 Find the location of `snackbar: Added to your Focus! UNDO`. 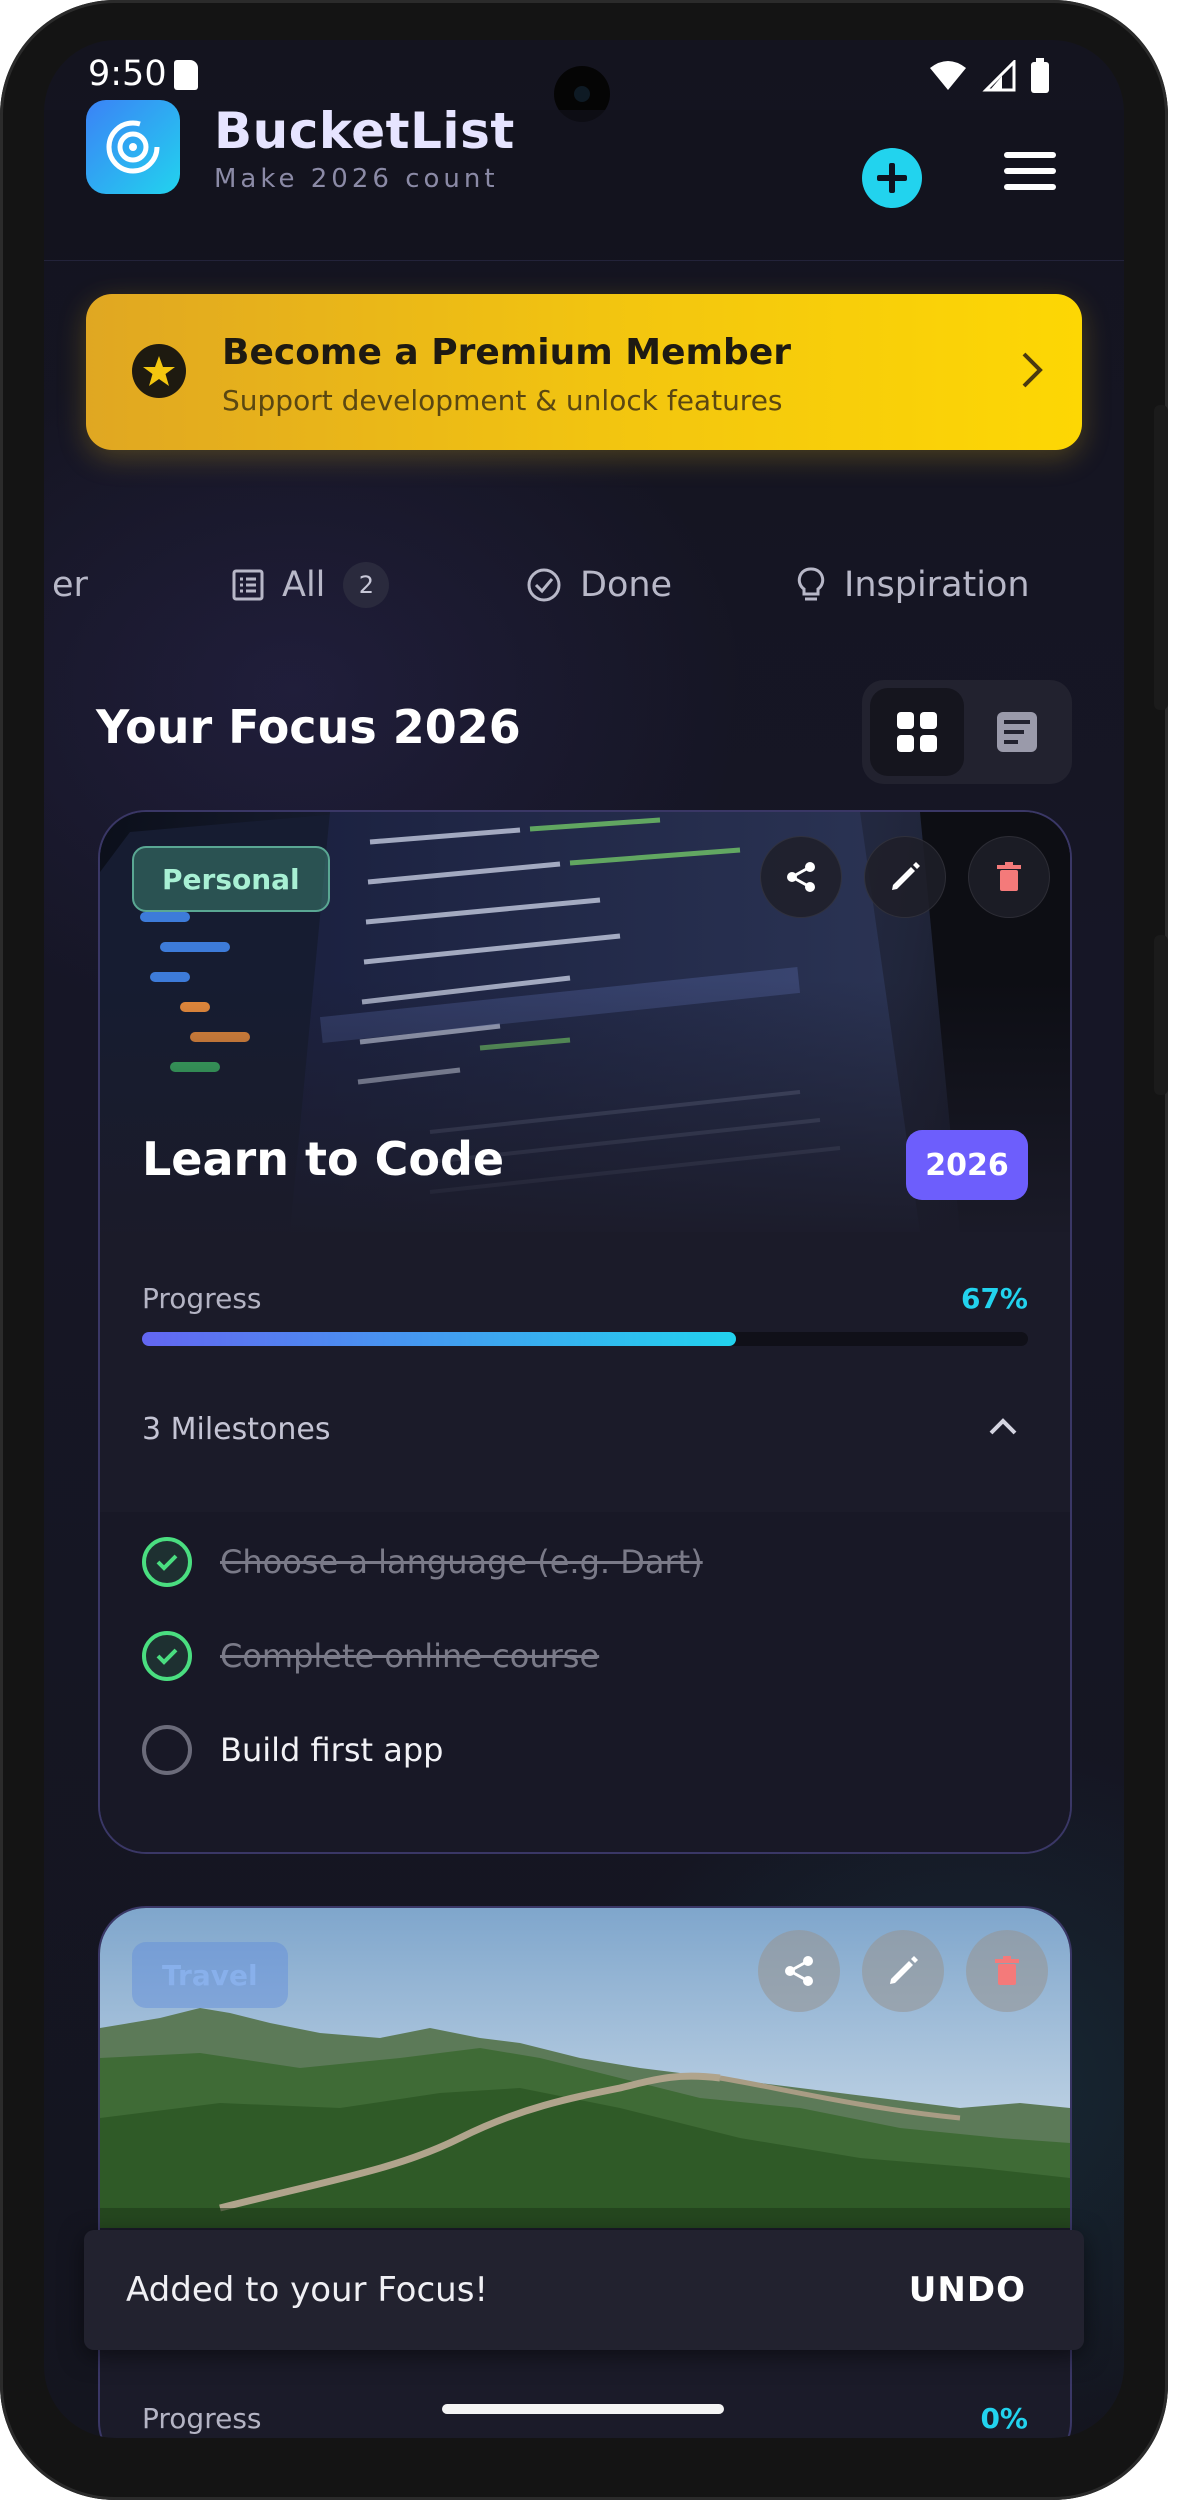

snackbar: Added to your Focus! UNDO is located at coordinates (584, 2290).